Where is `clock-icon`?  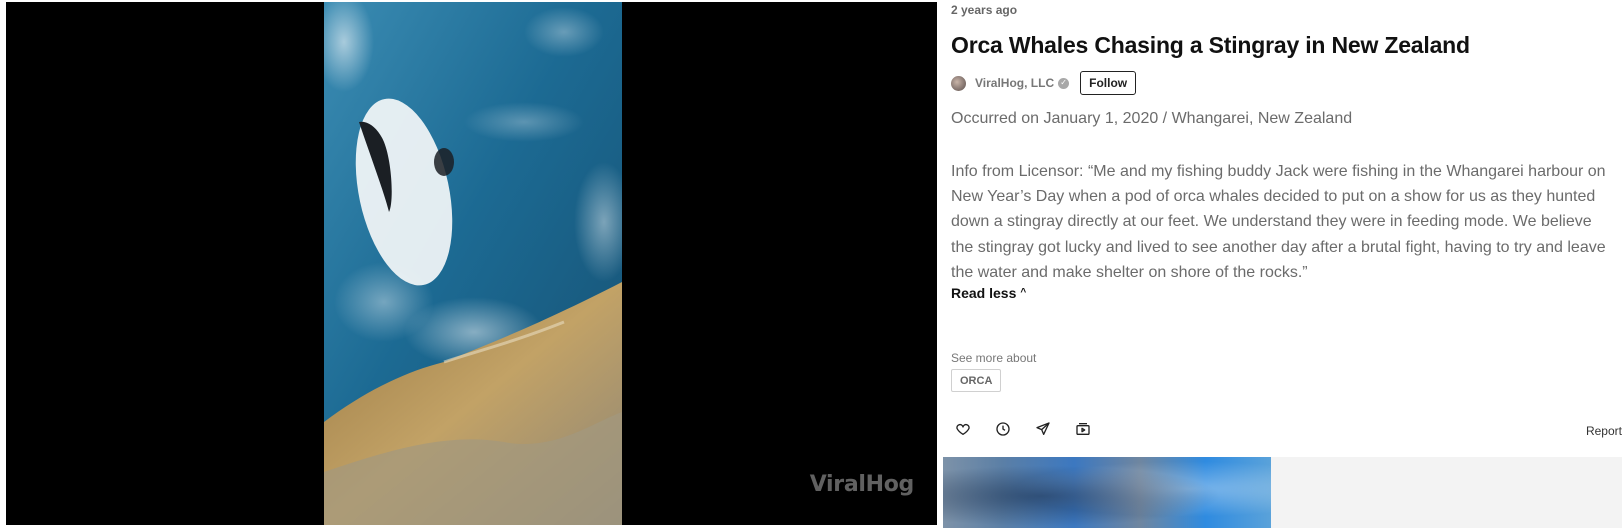 clock-icon is located at coordinates (1003, 429).